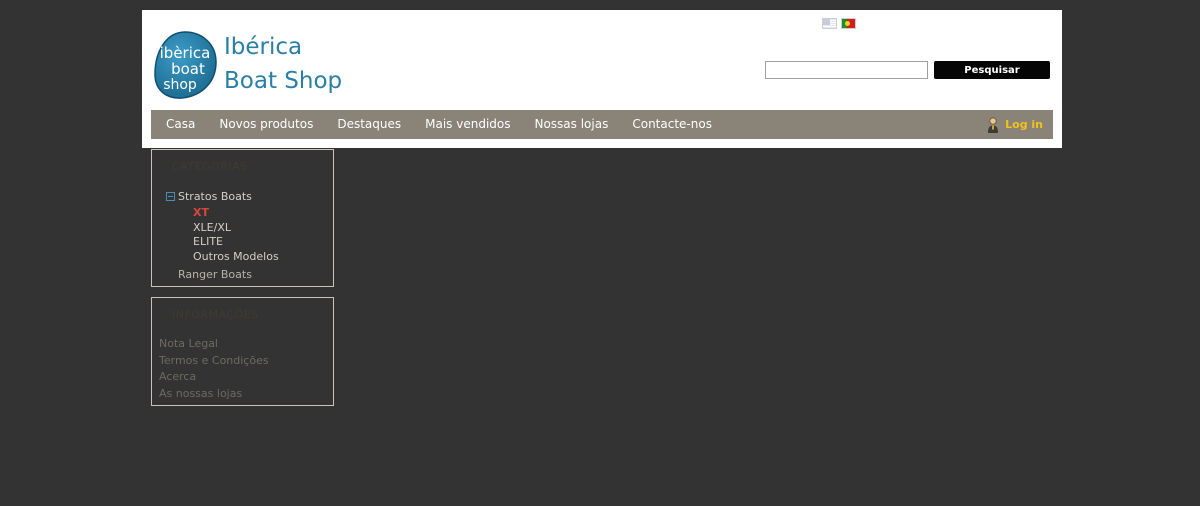  Describe the element at coordinates (266, 124) in the screenshot. I see `nav-item-novos-produtos: Novos produtos` at that location.